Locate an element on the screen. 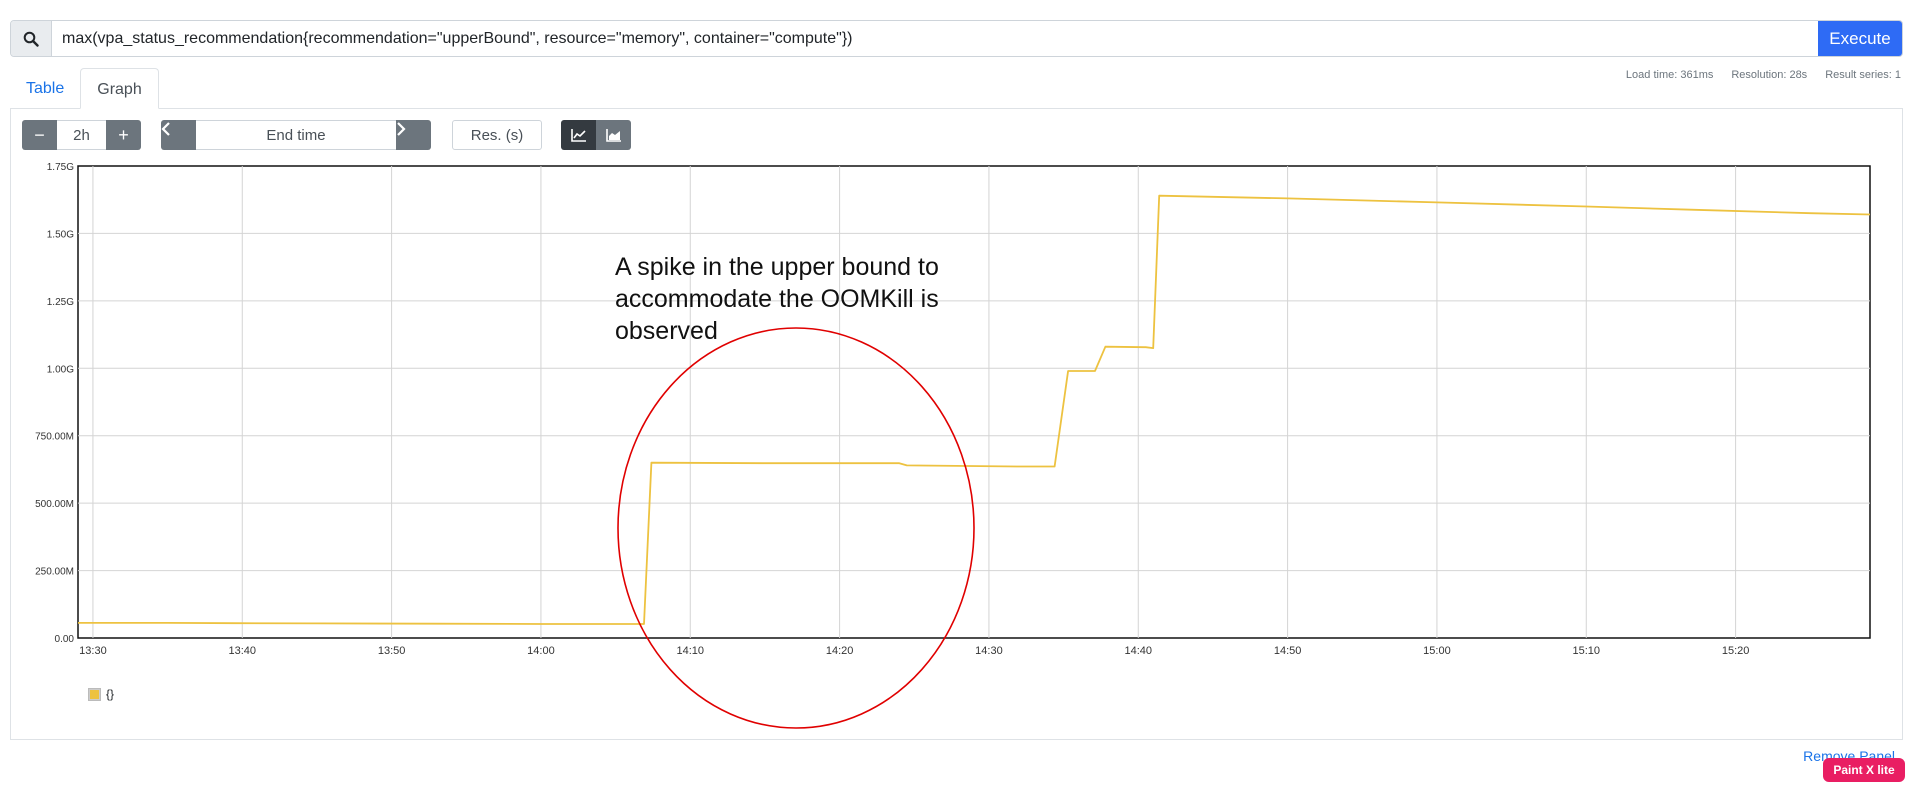  y-tick-label: 1.25G is located at coordinates (60, 302).